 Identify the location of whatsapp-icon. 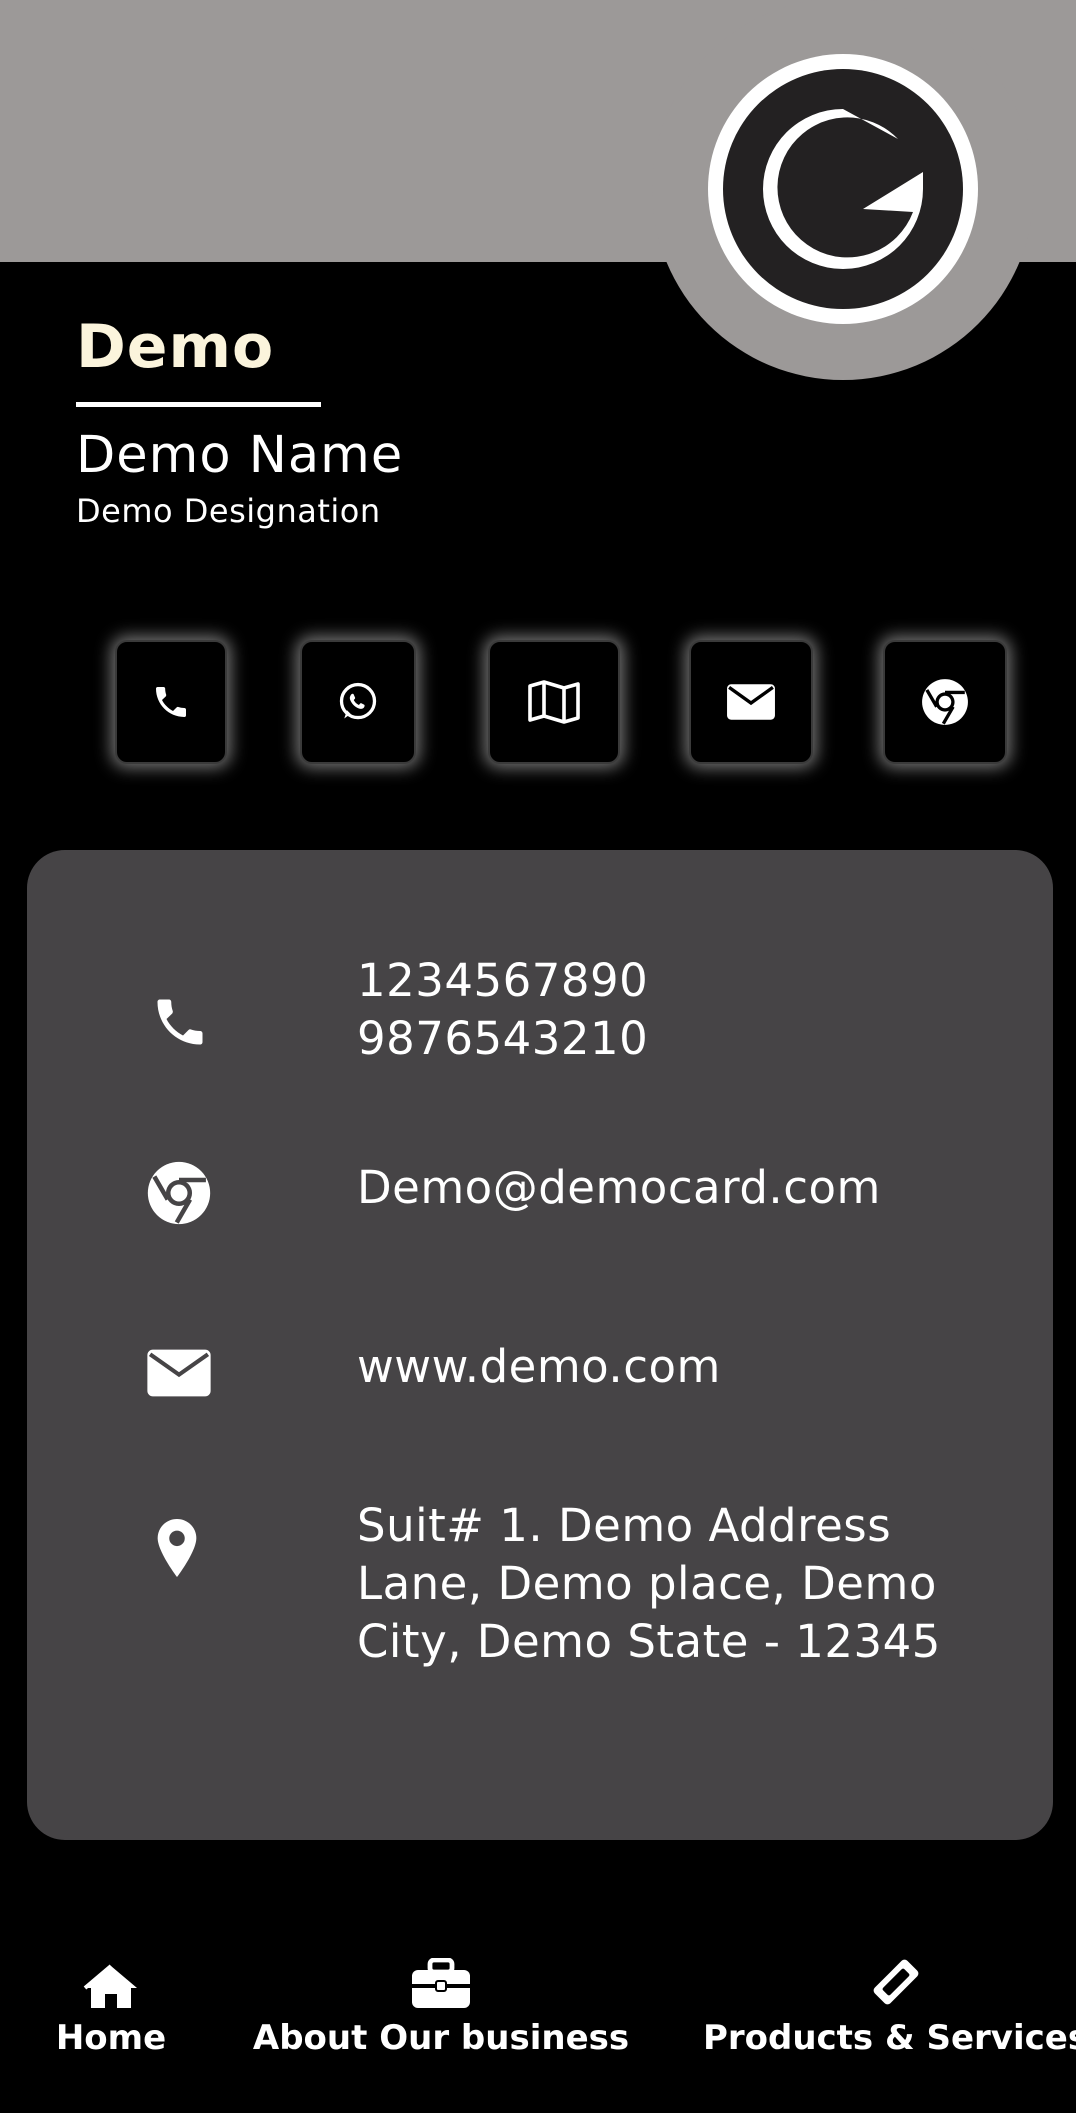
(358, 701).